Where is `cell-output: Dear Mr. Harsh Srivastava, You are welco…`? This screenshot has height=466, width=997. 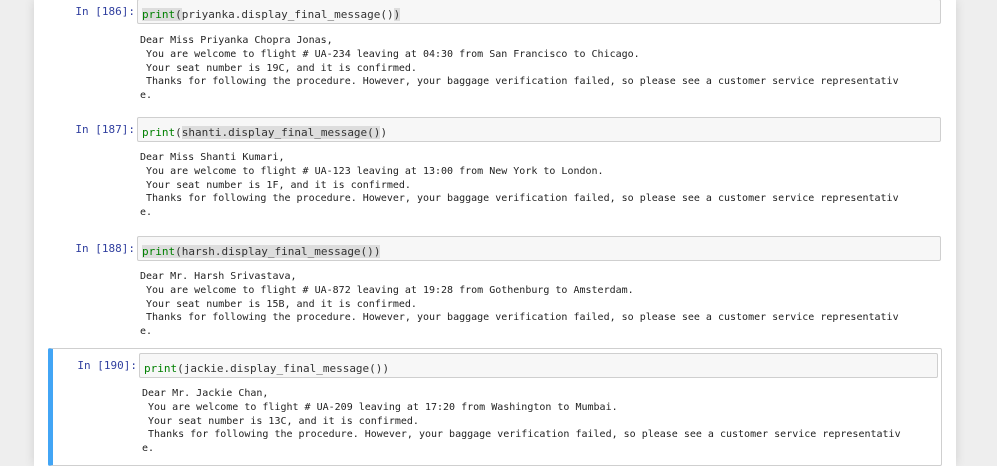
cell-output: Dear Mr. Harsh Srivastava, You are welco… is located at coordinates (540, 304).